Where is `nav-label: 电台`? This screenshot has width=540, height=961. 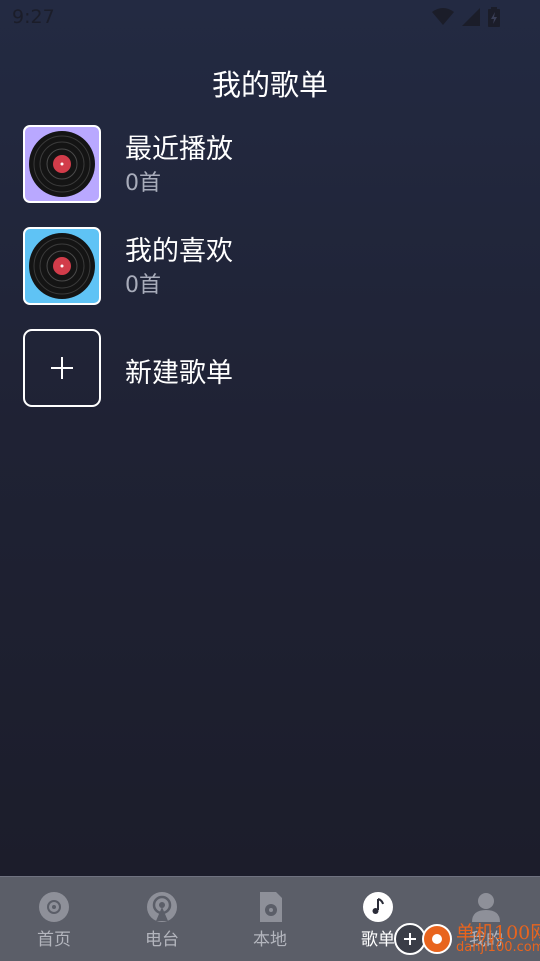 nav-label: 电台 is located at coordinates (162, 940).